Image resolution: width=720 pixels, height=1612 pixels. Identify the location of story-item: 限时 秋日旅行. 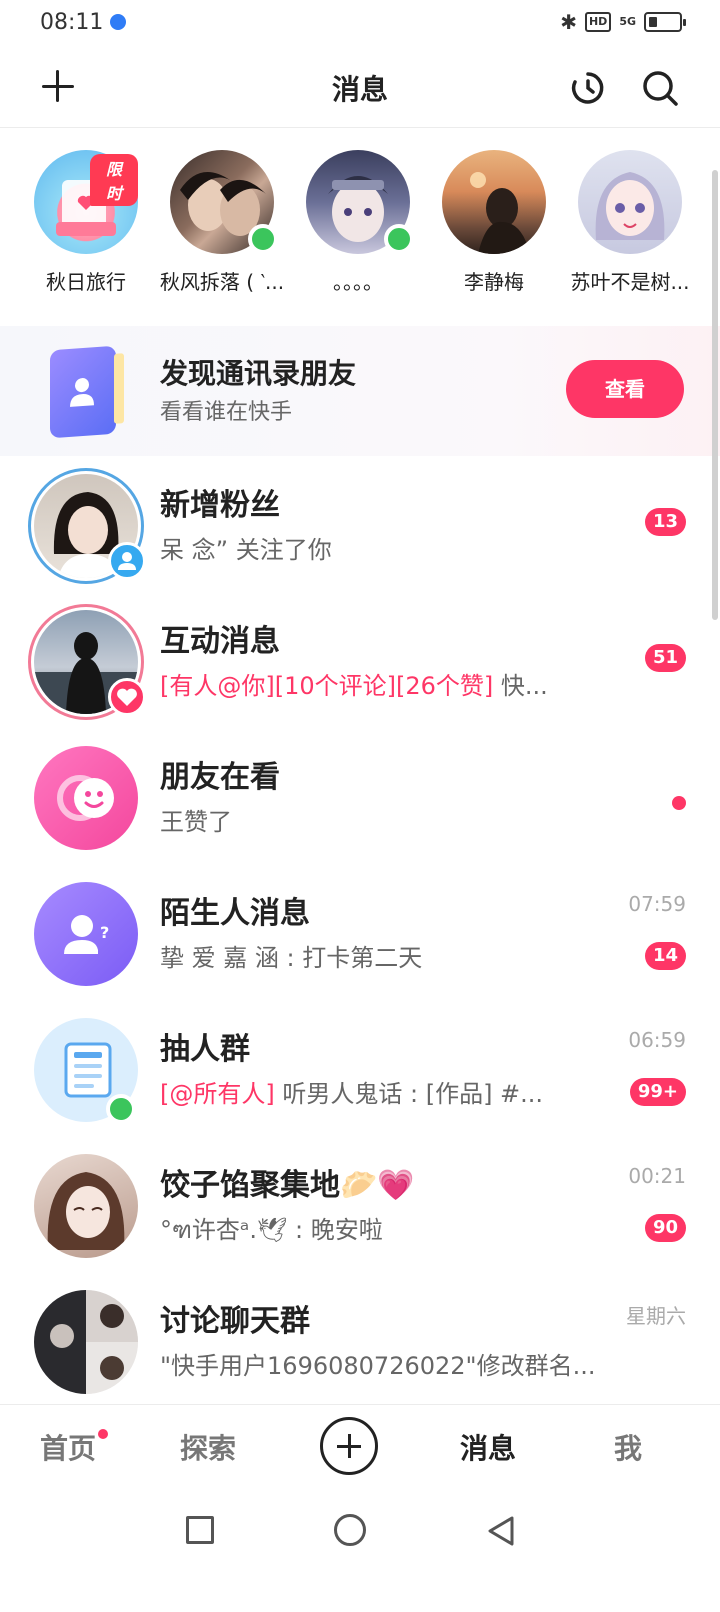
(86, 235).